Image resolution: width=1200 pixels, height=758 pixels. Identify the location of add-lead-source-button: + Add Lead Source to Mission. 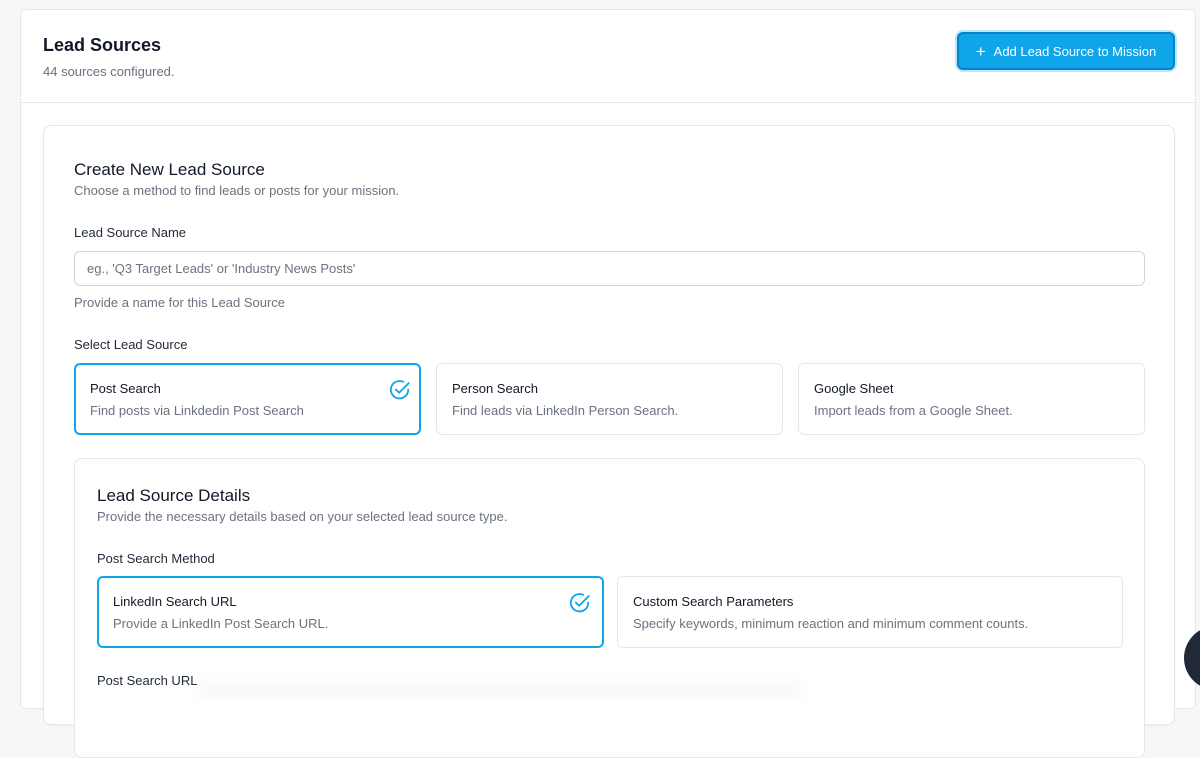
(1066, 51).